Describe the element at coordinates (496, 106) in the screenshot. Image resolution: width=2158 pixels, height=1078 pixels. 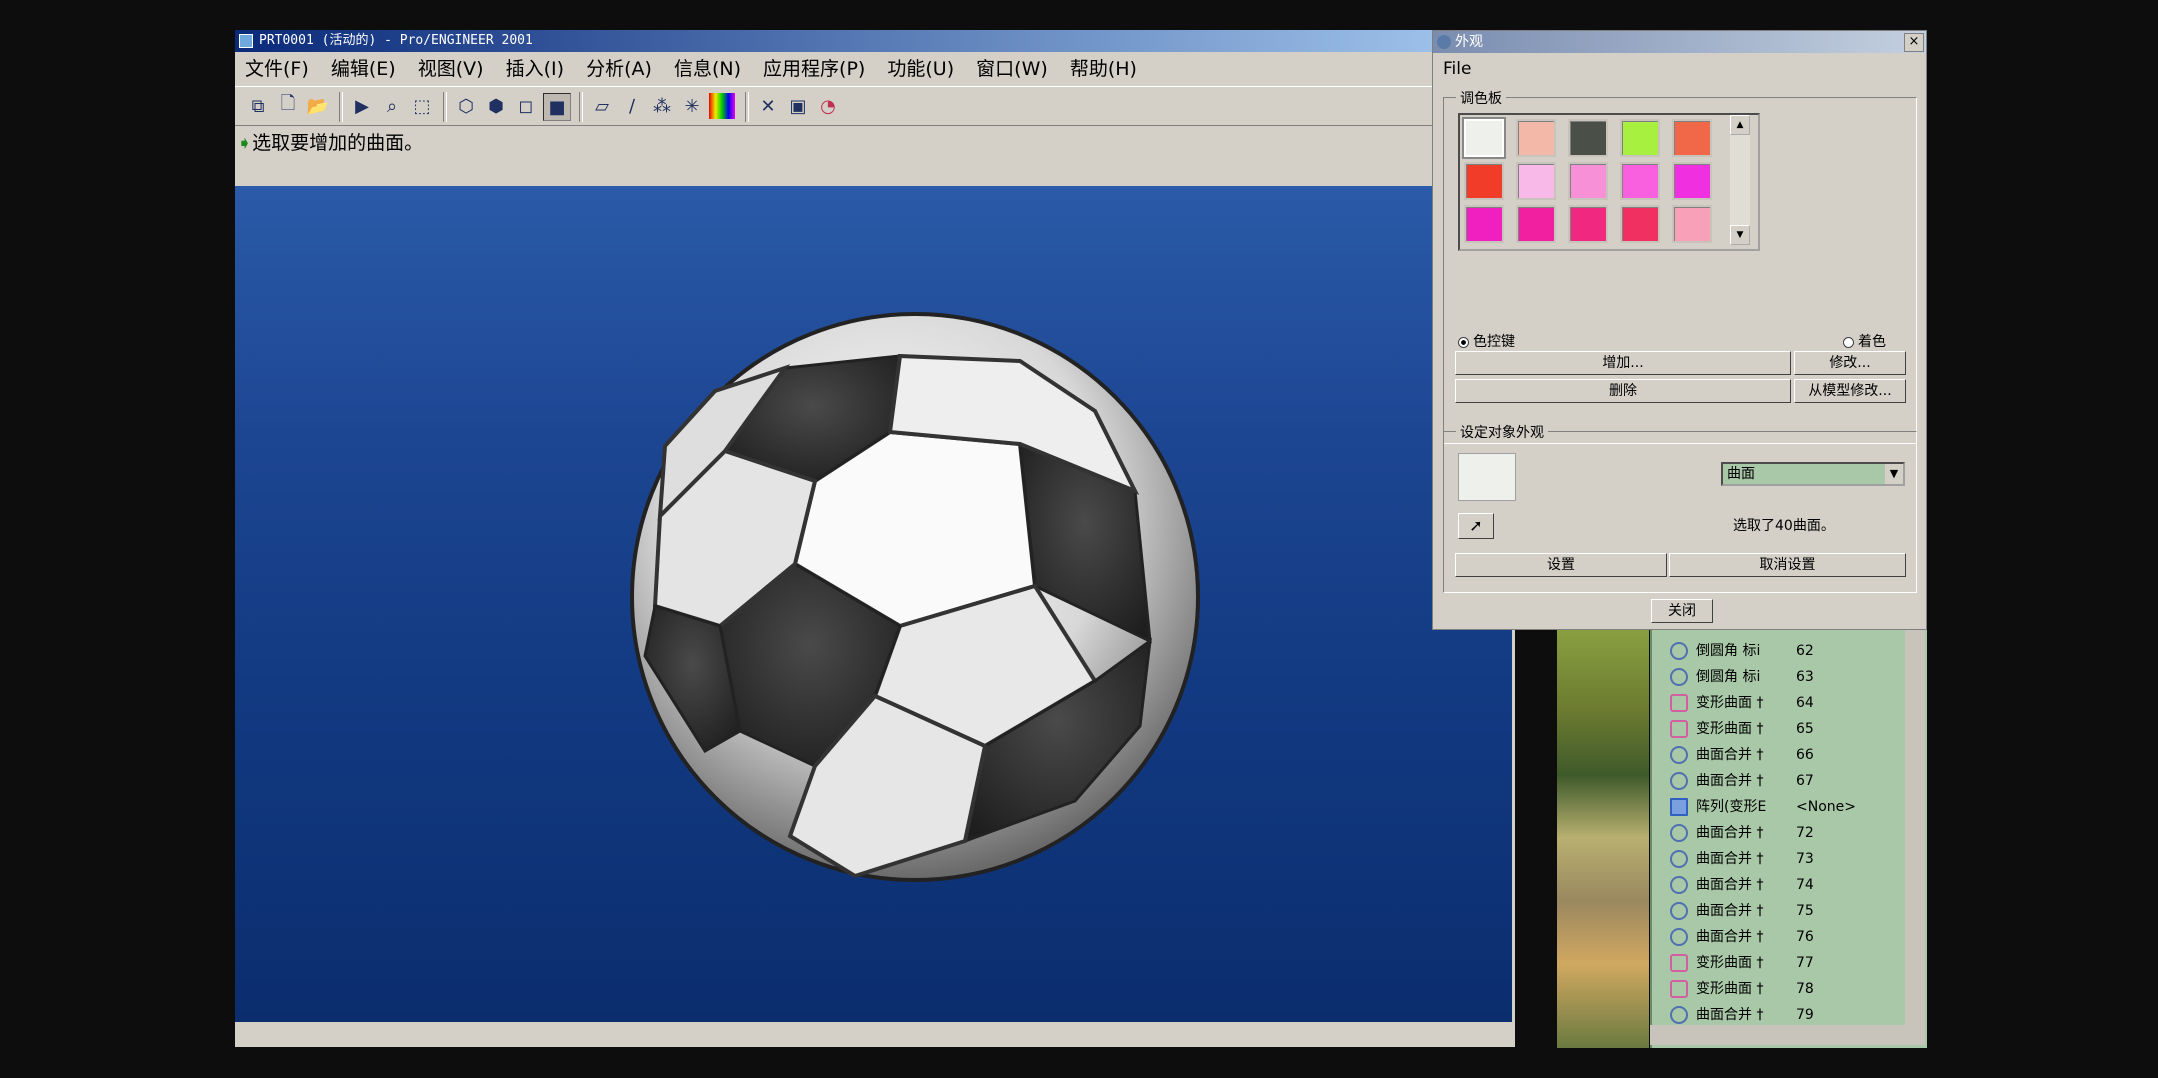
I see `hidden-line-icon: ⬢` at that location.